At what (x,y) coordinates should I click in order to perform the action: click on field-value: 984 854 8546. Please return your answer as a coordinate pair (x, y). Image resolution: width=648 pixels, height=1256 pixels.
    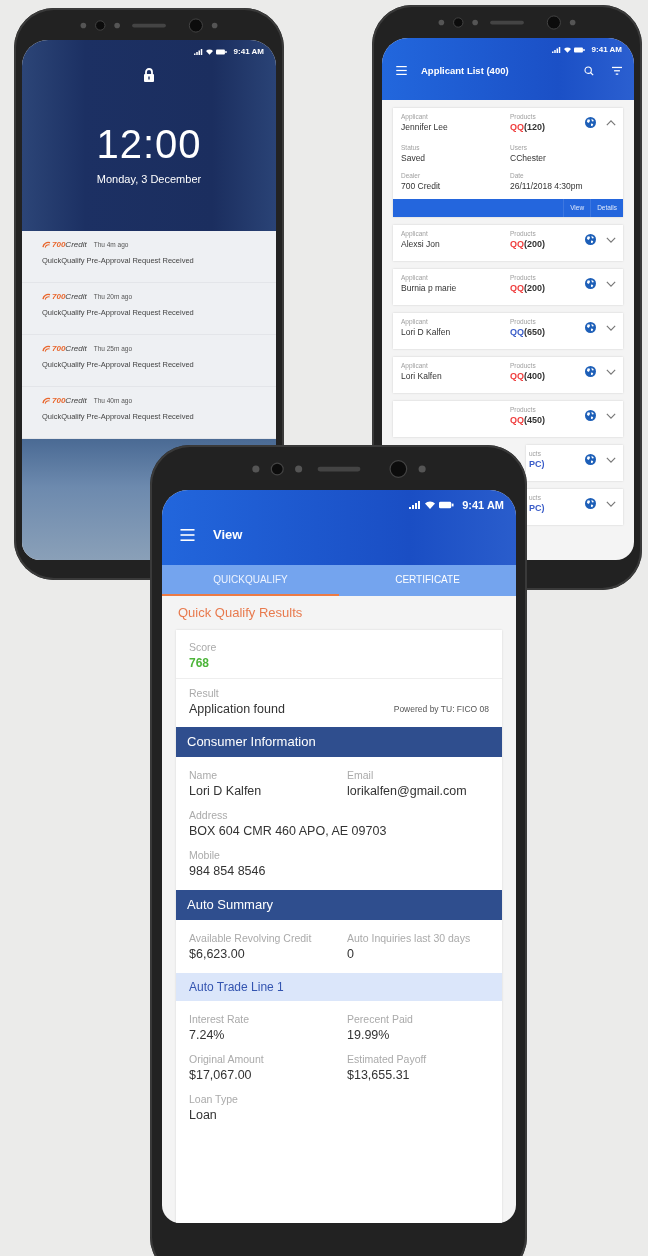
    Looking at the image, I should click on (228, 871).